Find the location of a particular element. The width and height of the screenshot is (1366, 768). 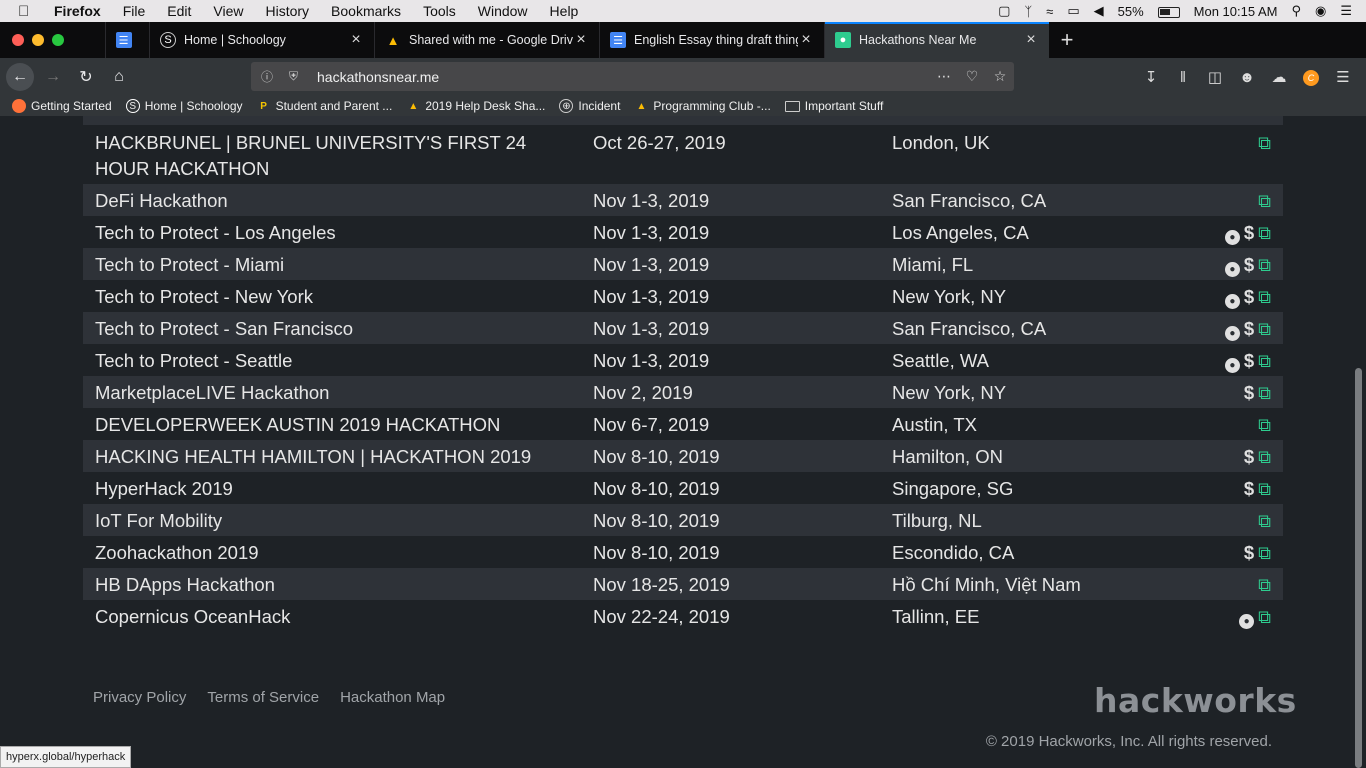

page-actions-icon: ⋯ is located at coordinates (944, 76).